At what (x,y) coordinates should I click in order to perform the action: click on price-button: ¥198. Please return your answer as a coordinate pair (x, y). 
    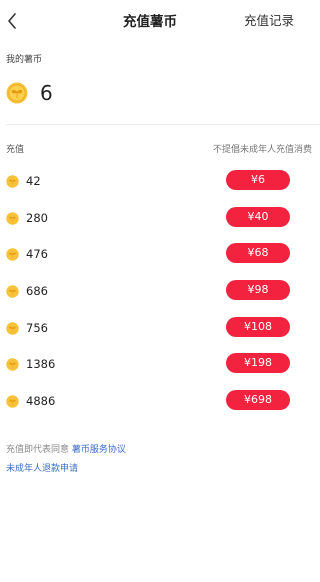
    Looking at the image, I should click on (258, 363).